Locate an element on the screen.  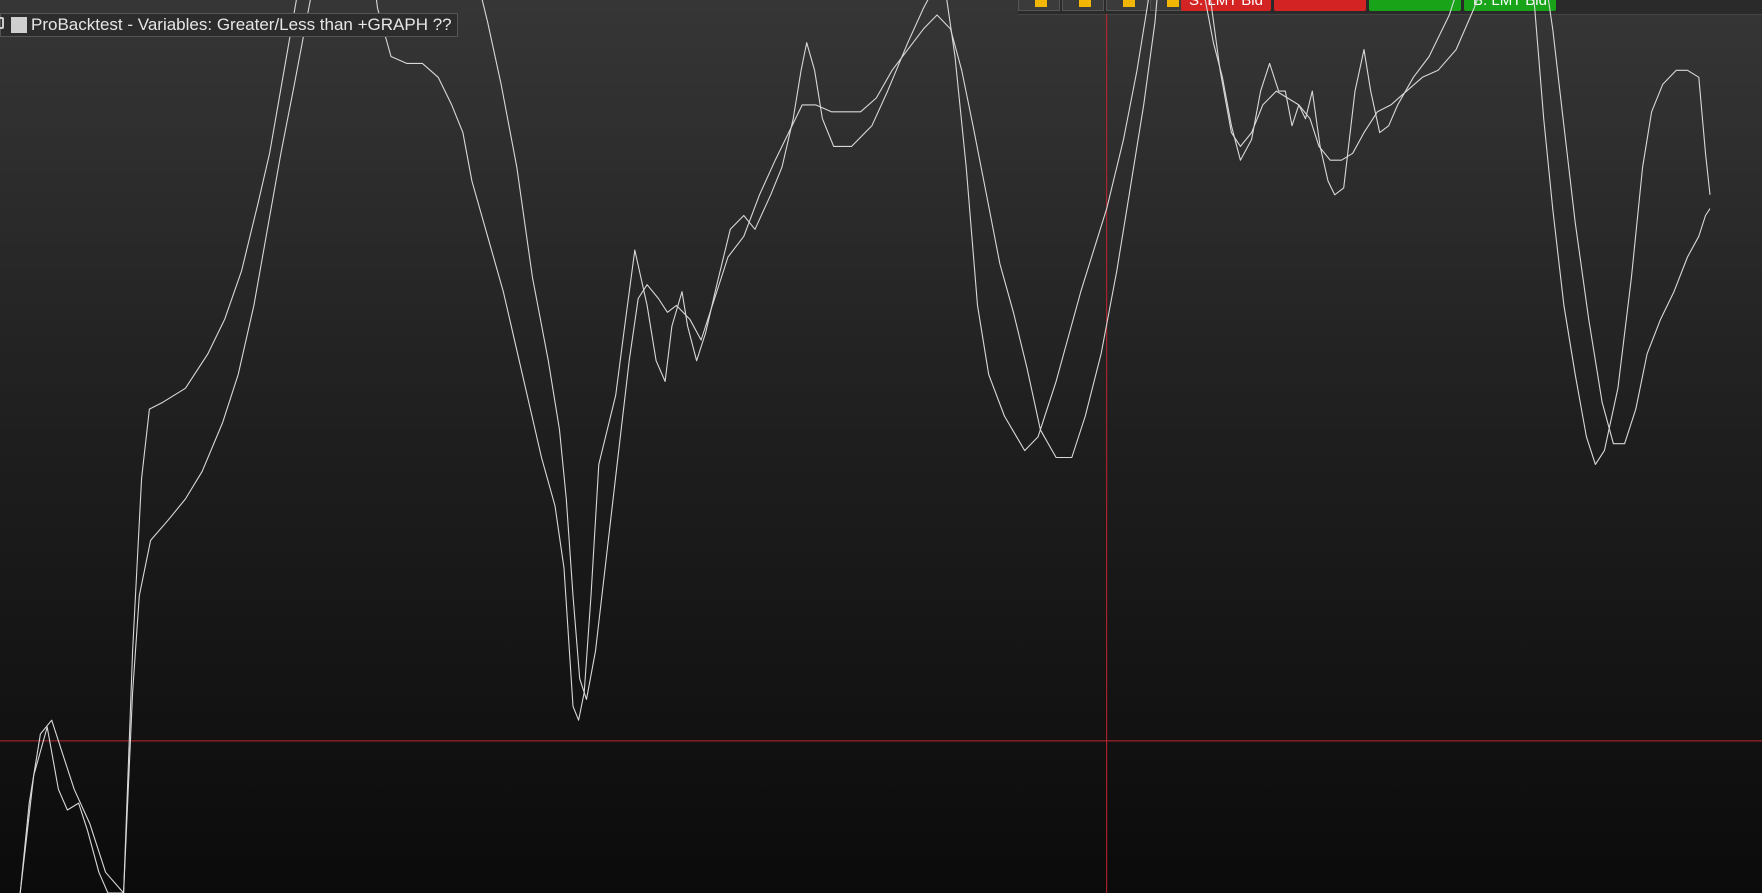
color-swatch-icon is located at coordinates (19, 25).